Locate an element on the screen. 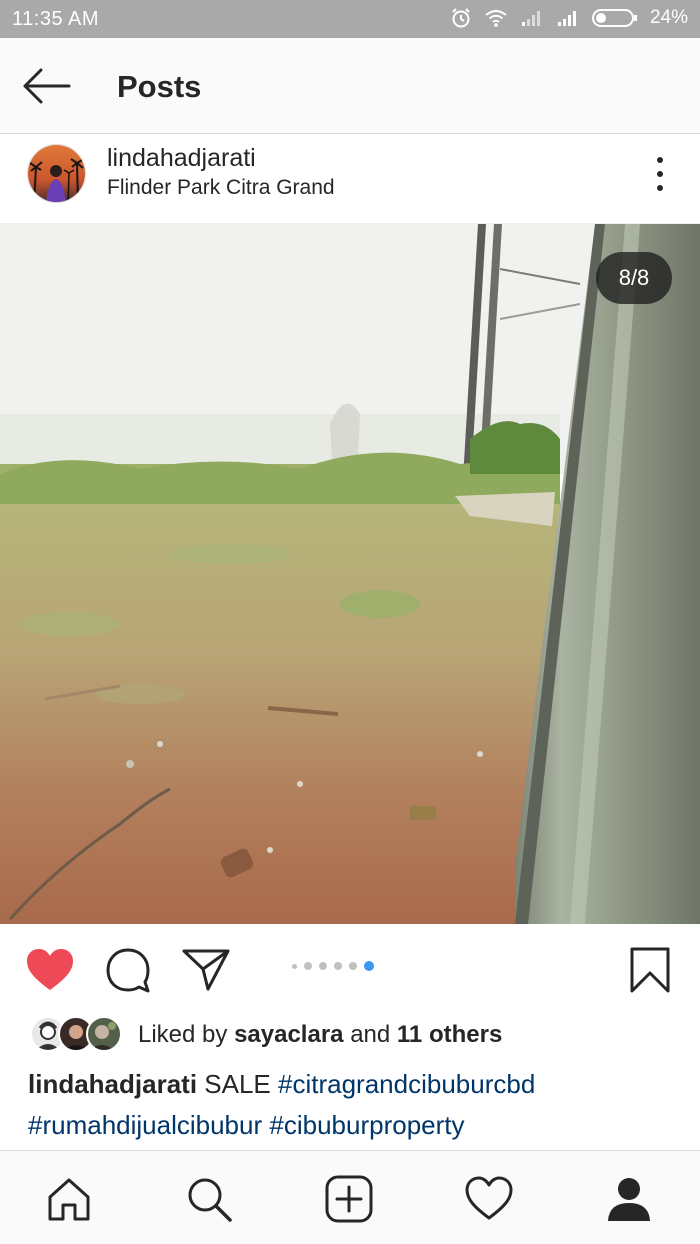 The width and height of the screenshot is (700, 1244). add-post-icon is located at coordinates (349, 1199).